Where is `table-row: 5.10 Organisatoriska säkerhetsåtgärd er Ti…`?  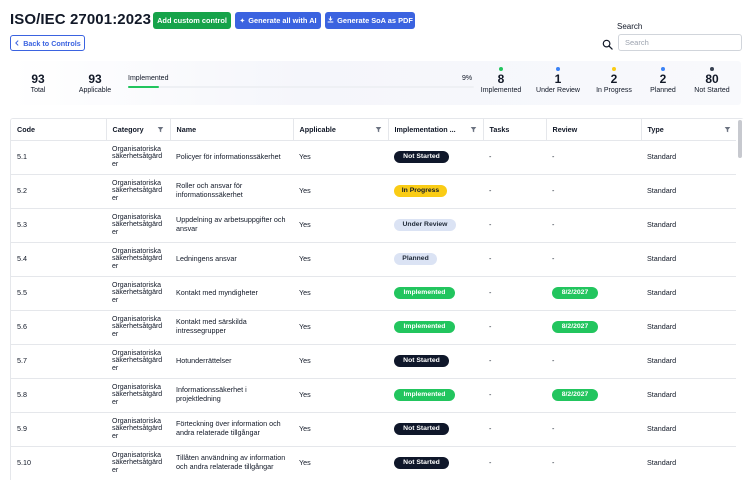 table-row: 5.10 Organisatoriska säkerhetsåtgärd er Ti… is located at coordinates (374, 463).